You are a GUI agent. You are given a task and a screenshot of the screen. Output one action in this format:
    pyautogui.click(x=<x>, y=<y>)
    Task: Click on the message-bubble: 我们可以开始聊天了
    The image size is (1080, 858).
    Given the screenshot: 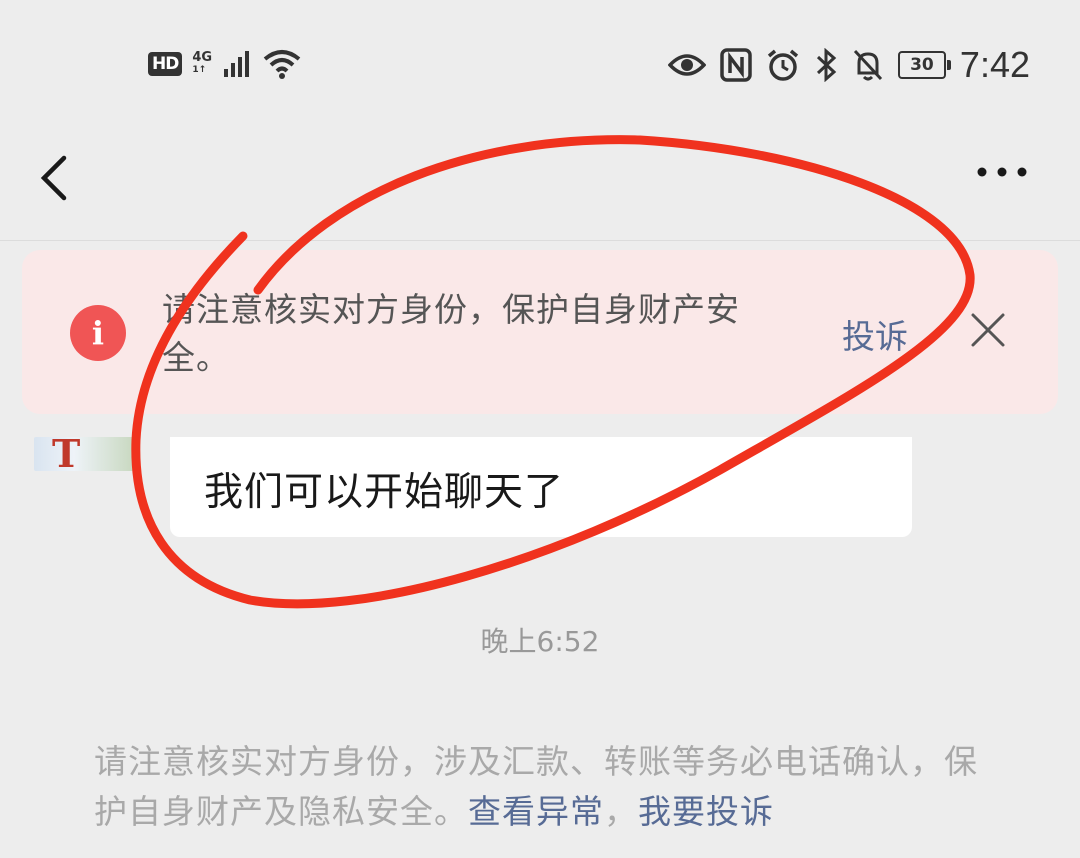 What is the action you would take?
    pyautogui.click(x=541, y=487)
    